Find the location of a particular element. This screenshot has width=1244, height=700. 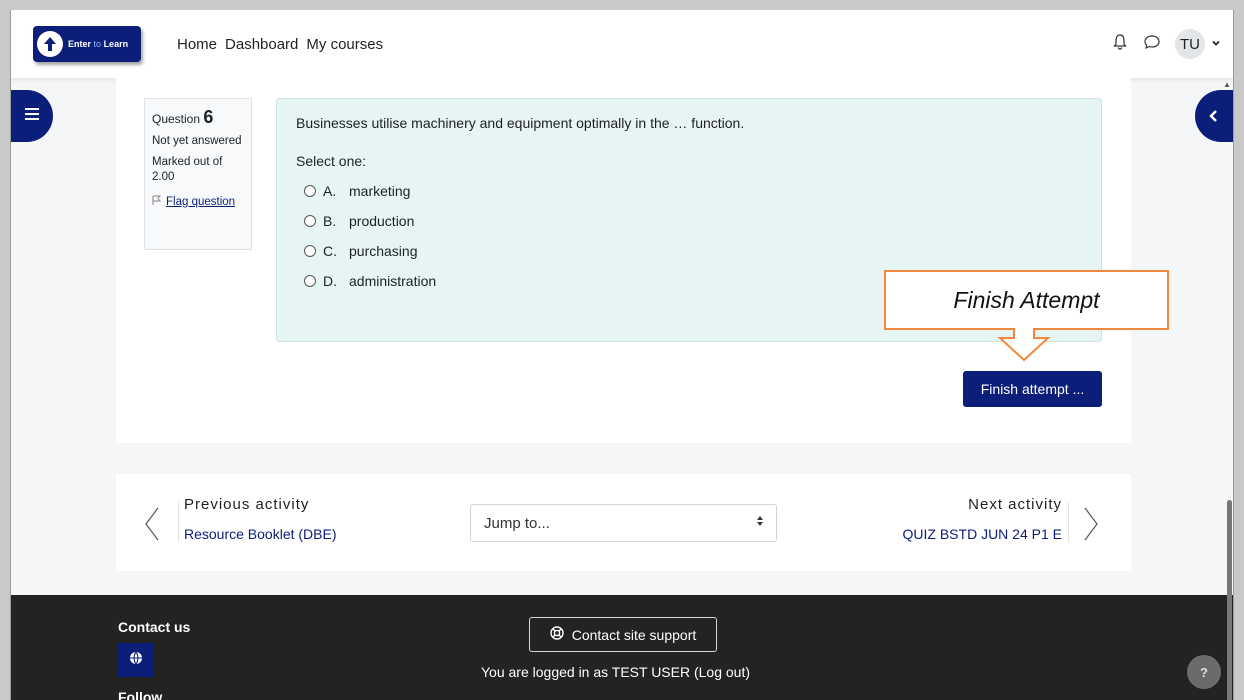

question-number: Question 6 is located at coordinates (183, 117).